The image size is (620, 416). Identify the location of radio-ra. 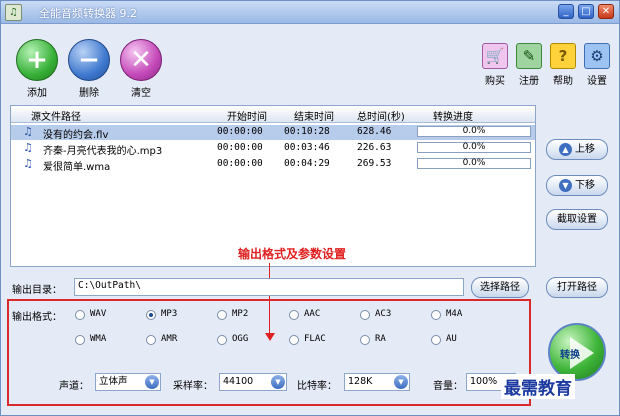
(365, 340).